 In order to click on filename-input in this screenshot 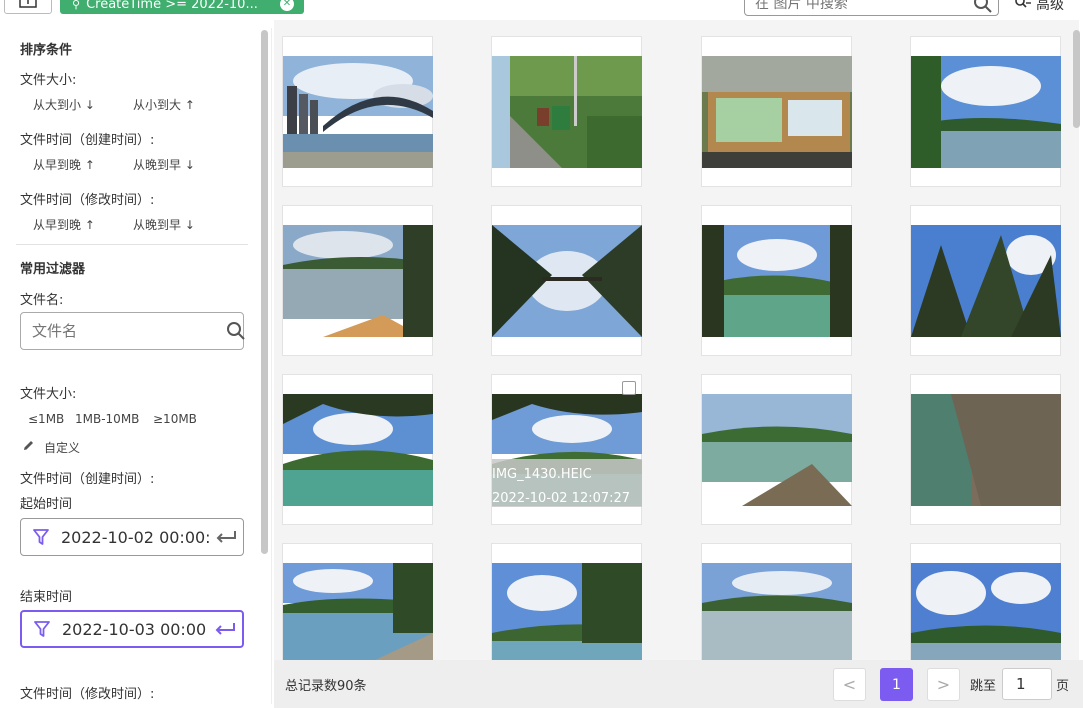, I will do `click(123, 331)`.